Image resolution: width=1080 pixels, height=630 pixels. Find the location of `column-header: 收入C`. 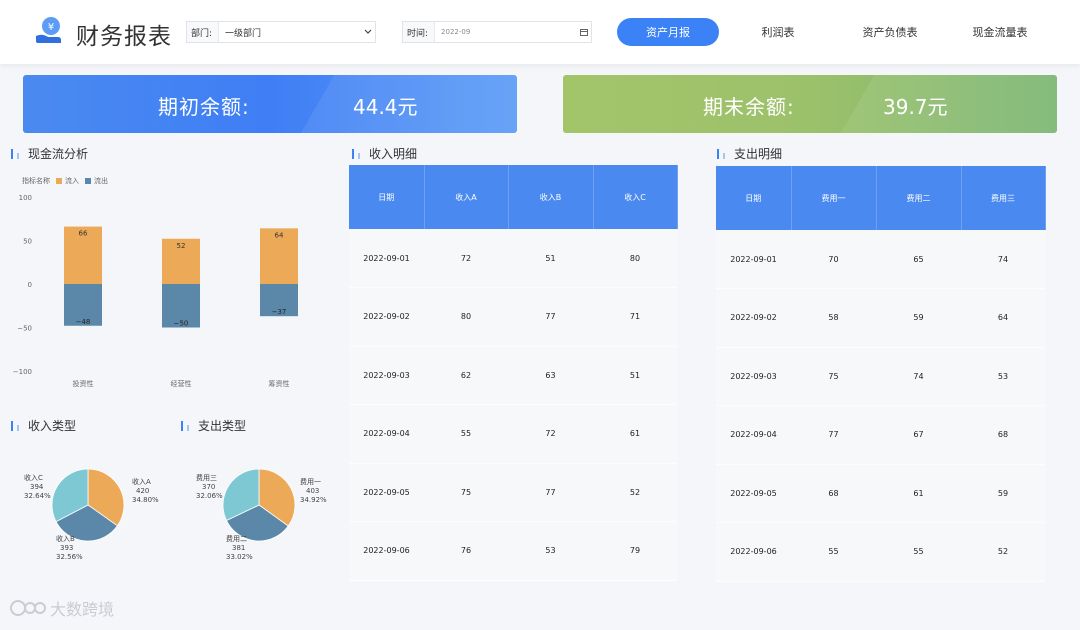

column-header: 收入C is located at coordinates (635, 197).